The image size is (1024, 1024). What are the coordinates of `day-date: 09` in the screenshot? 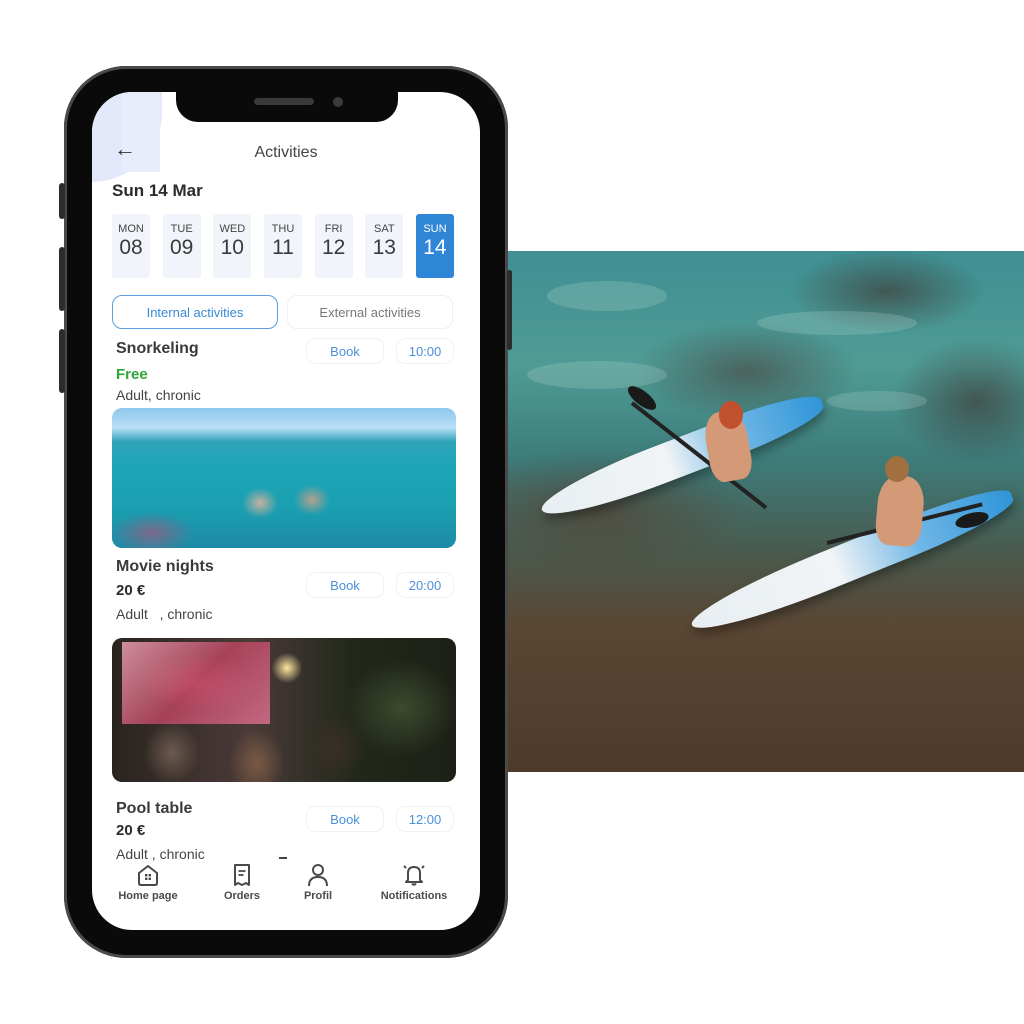 It's located at (181, 247).